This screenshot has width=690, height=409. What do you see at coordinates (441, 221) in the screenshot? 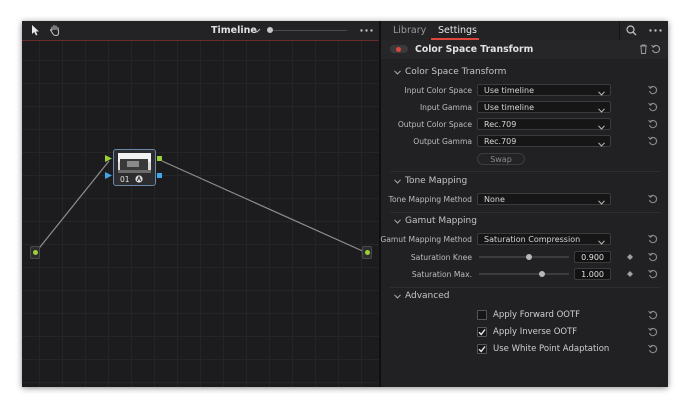
I see `section-title-gamut: Gamut Mapping` at bounding box center [441, 221].